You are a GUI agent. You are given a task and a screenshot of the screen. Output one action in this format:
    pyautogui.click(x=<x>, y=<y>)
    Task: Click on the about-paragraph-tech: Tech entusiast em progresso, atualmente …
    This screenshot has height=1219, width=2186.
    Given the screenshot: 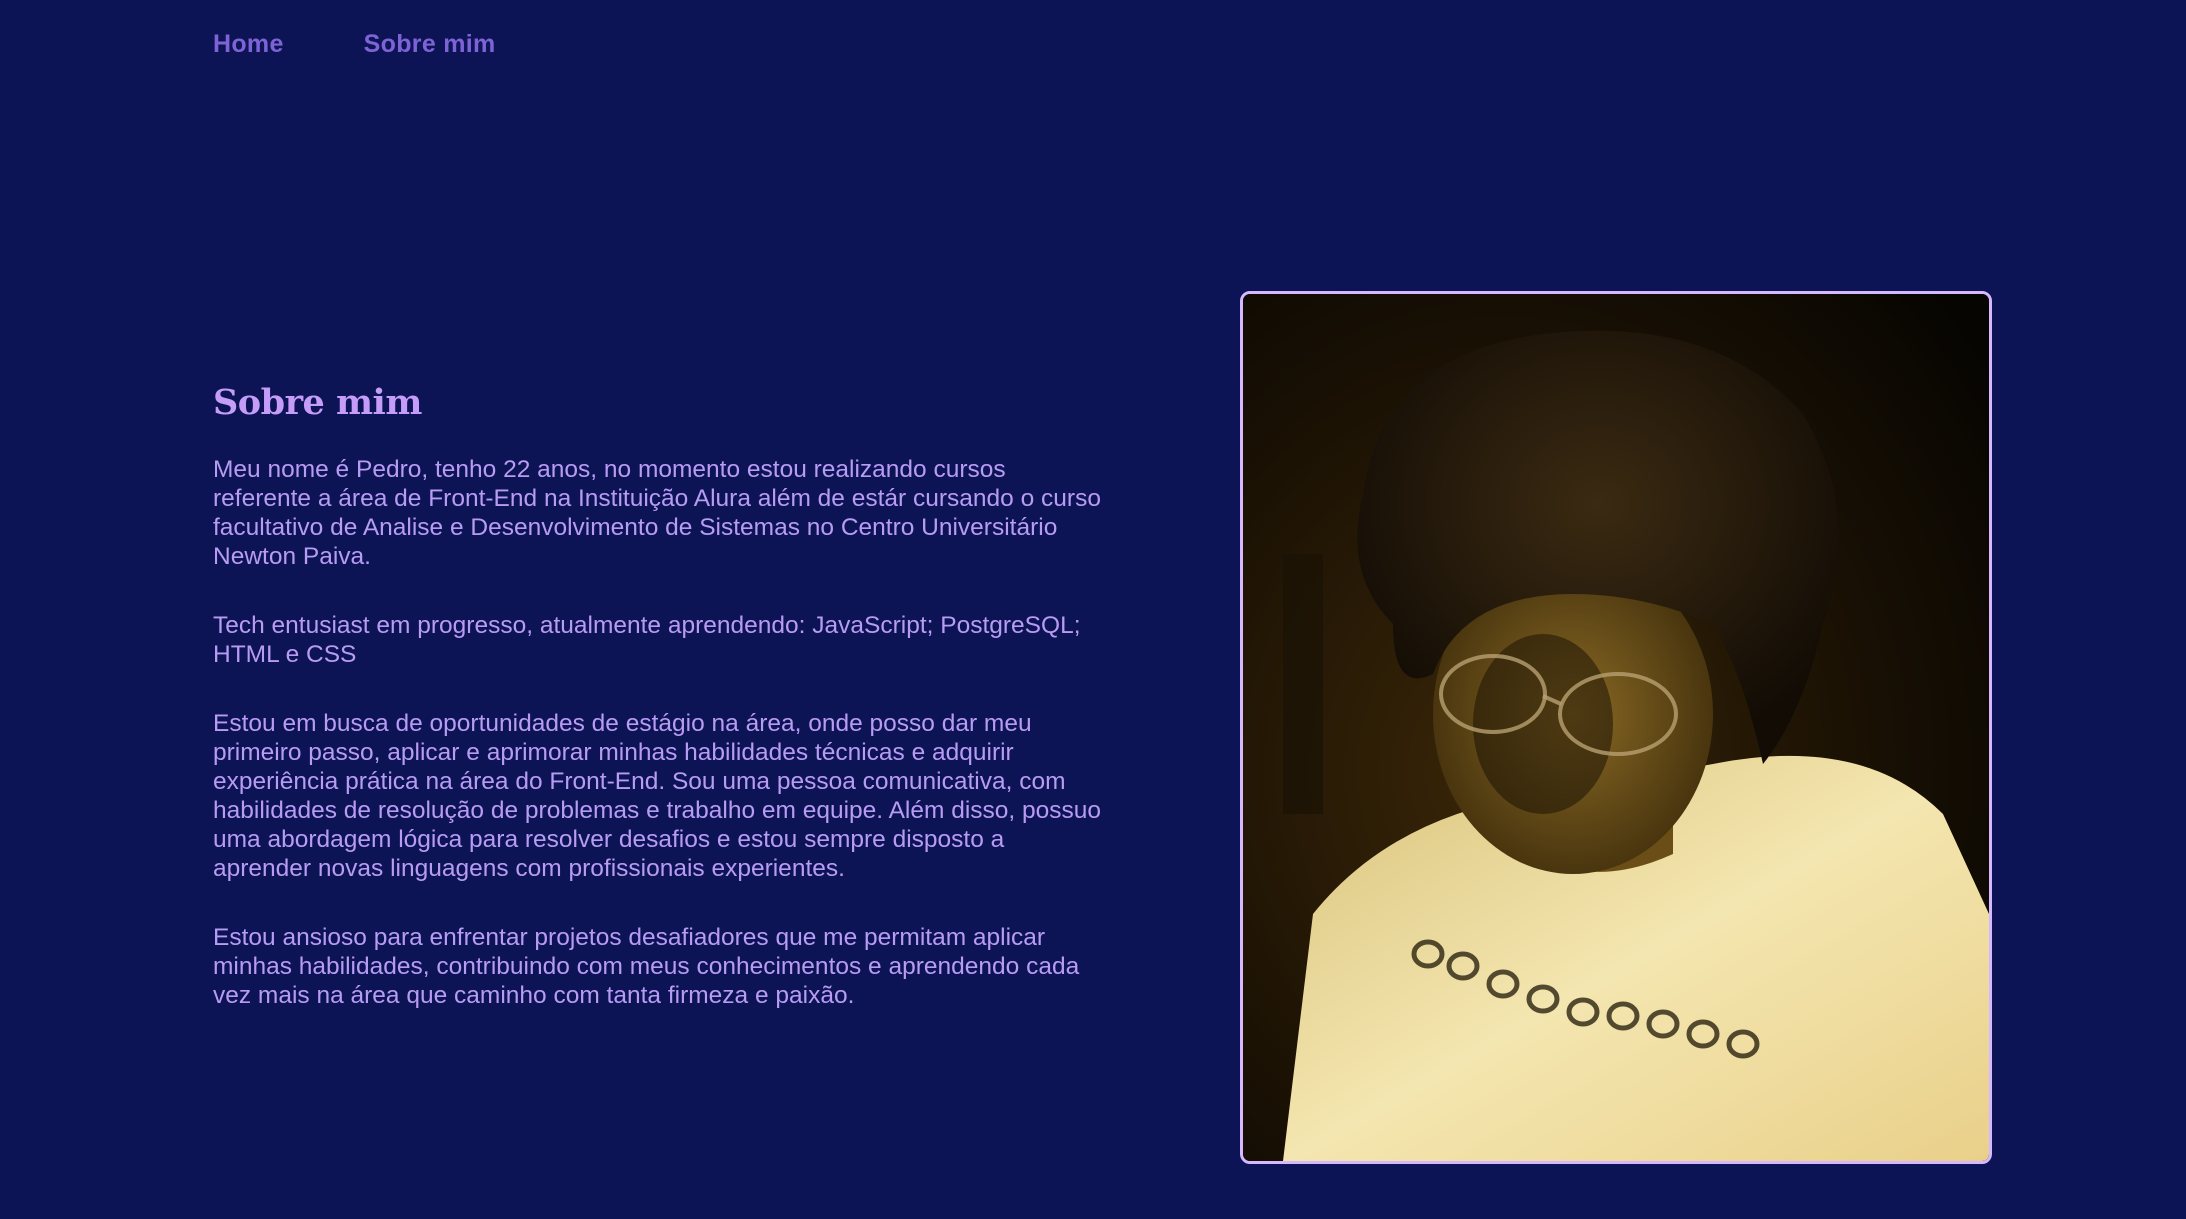 What is the action you would take?
    pyautogui.click(x=647, y=640)
    